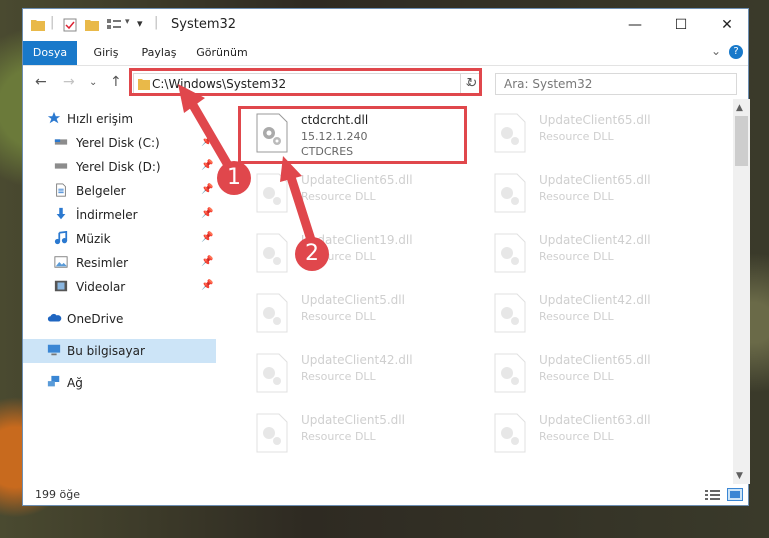 This screenshot has width=769, height=538. I want to click on step-2-callout: 2, so click(312, 254).